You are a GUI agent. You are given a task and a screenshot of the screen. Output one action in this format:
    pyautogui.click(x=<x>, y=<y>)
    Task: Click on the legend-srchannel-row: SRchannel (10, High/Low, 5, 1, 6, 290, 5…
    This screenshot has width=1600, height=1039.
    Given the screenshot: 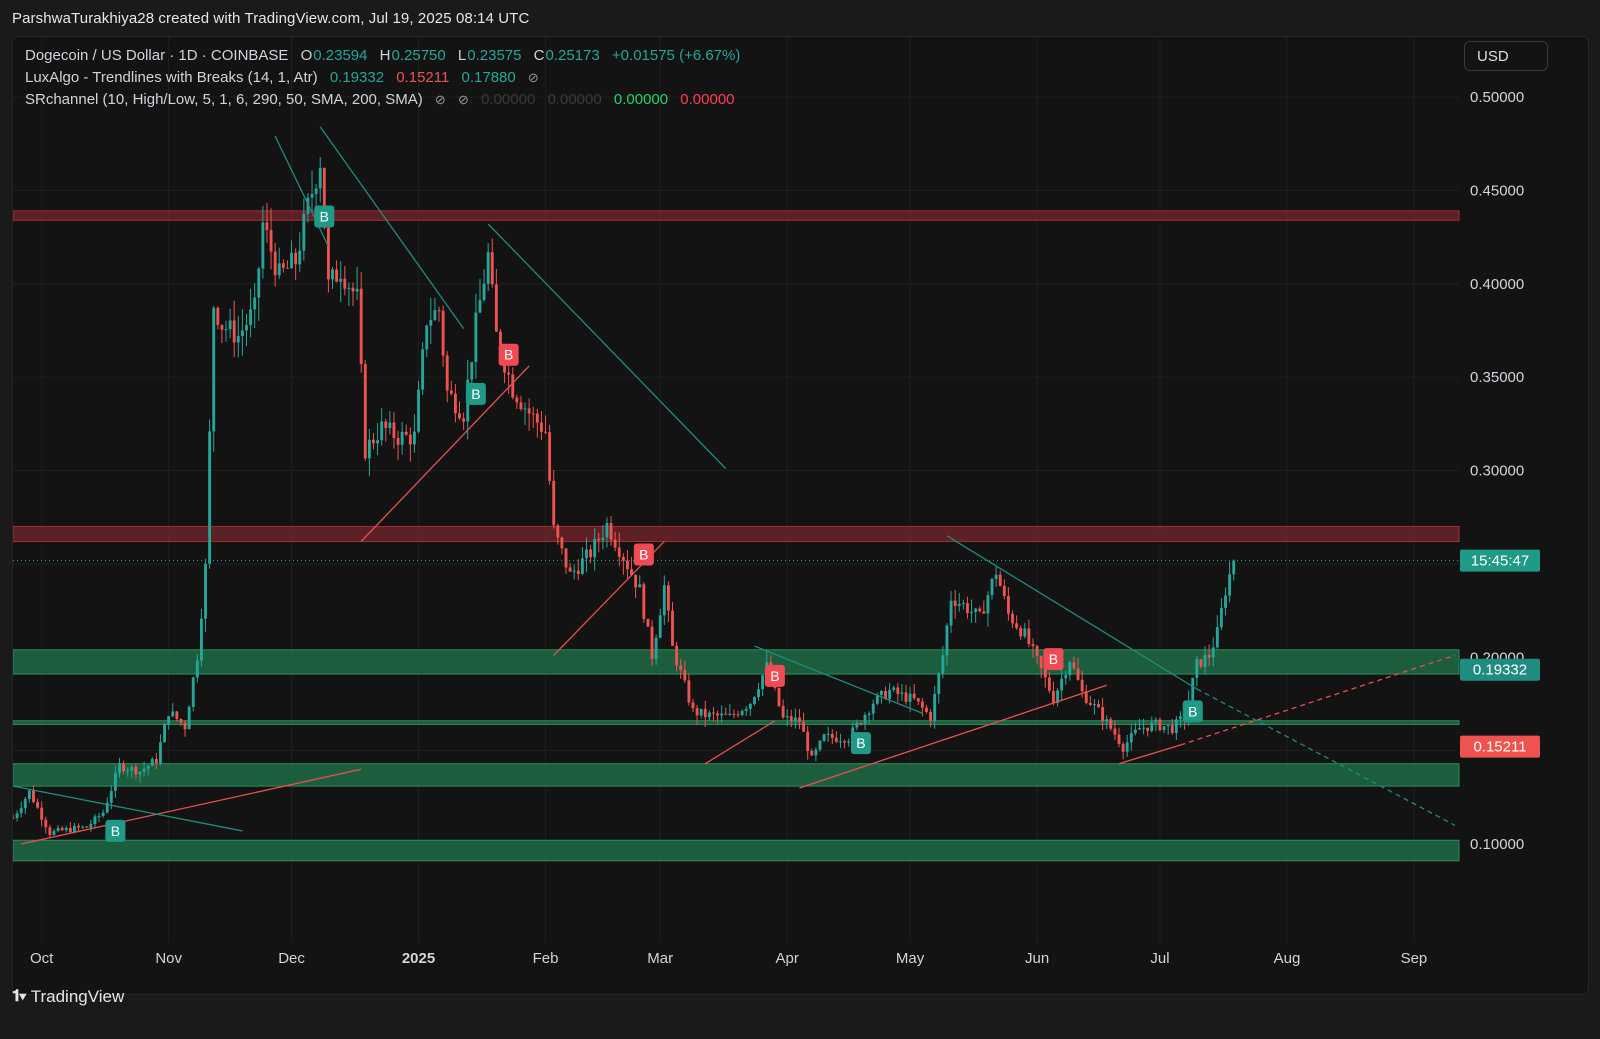 What is the action you would take?
    pyautogui.click(x=382, y=100)
    